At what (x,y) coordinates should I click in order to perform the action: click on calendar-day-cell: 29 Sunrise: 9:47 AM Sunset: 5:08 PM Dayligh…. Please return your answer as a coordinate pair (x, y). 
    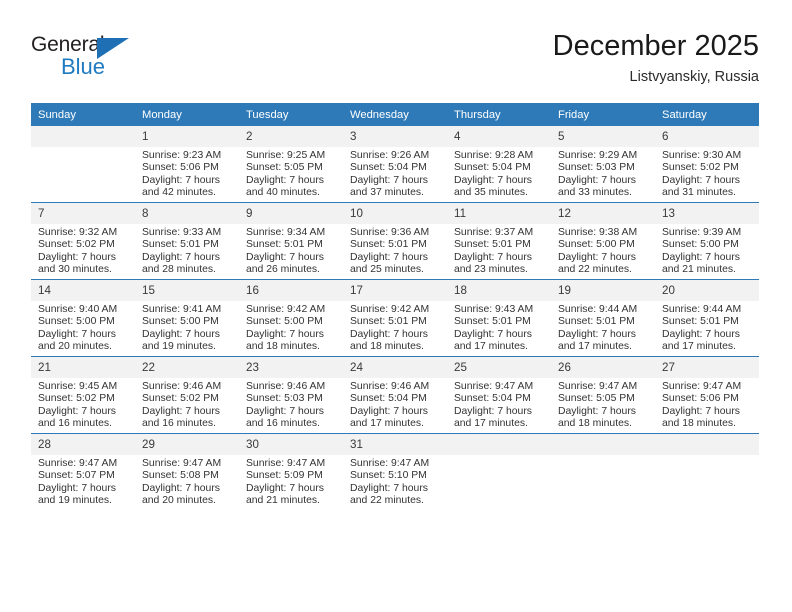
    Looking at the image, I should click on (187, 471).